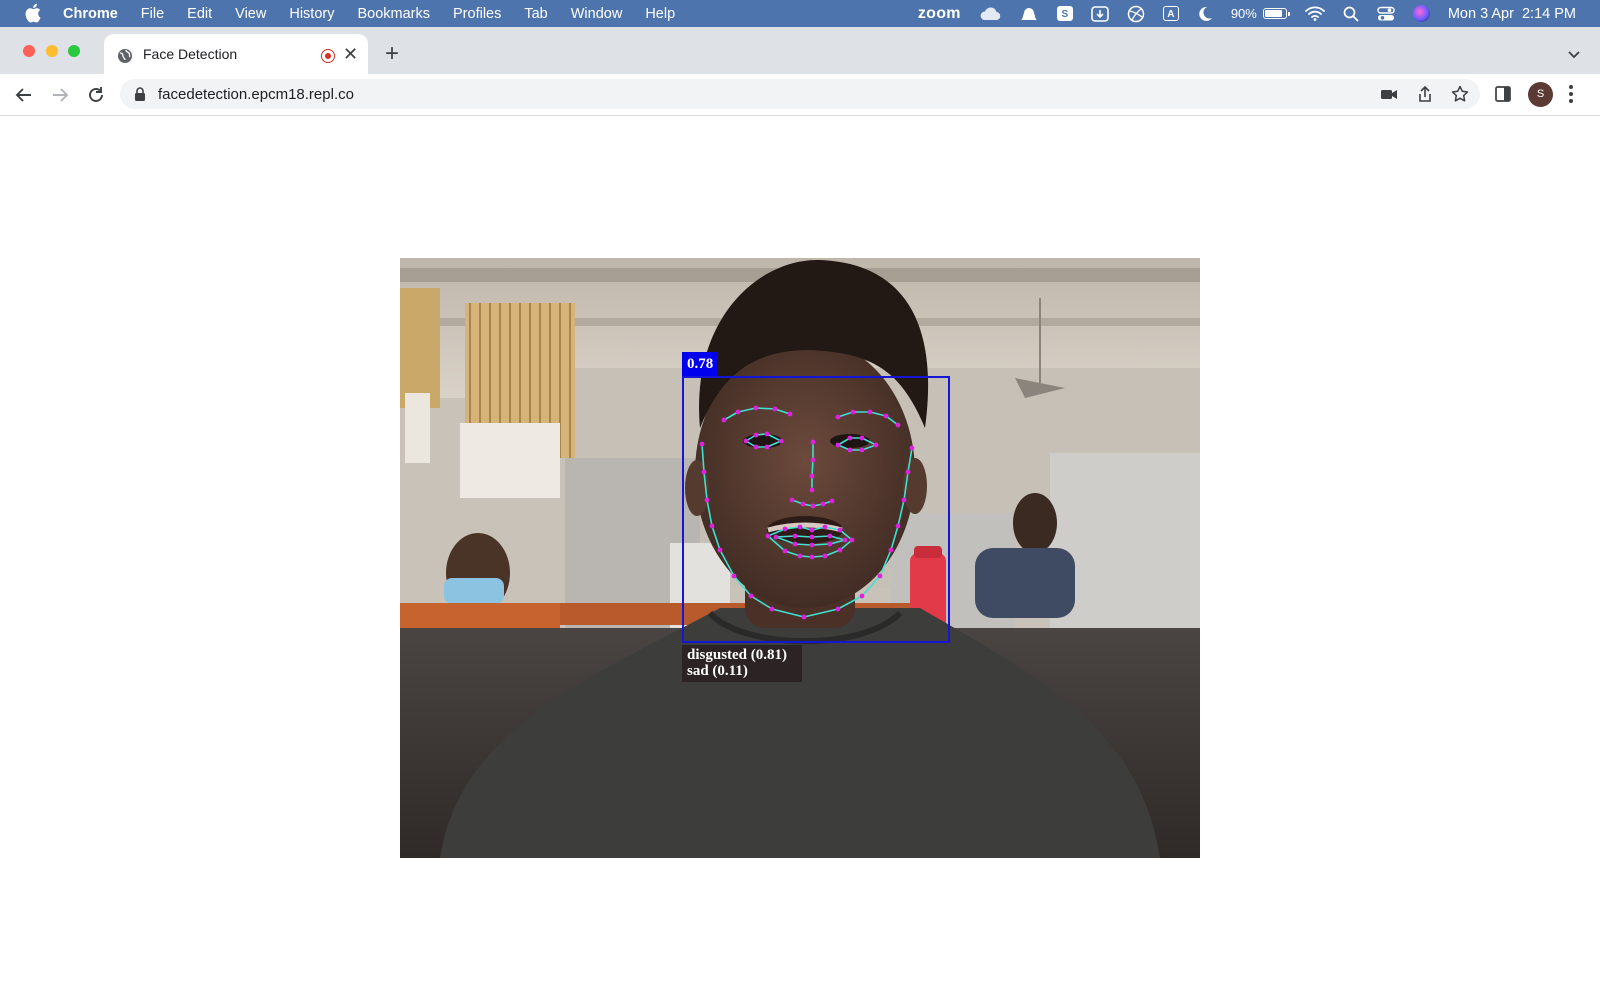  I want to click on recording-indicator-icon, so click(328, 56).